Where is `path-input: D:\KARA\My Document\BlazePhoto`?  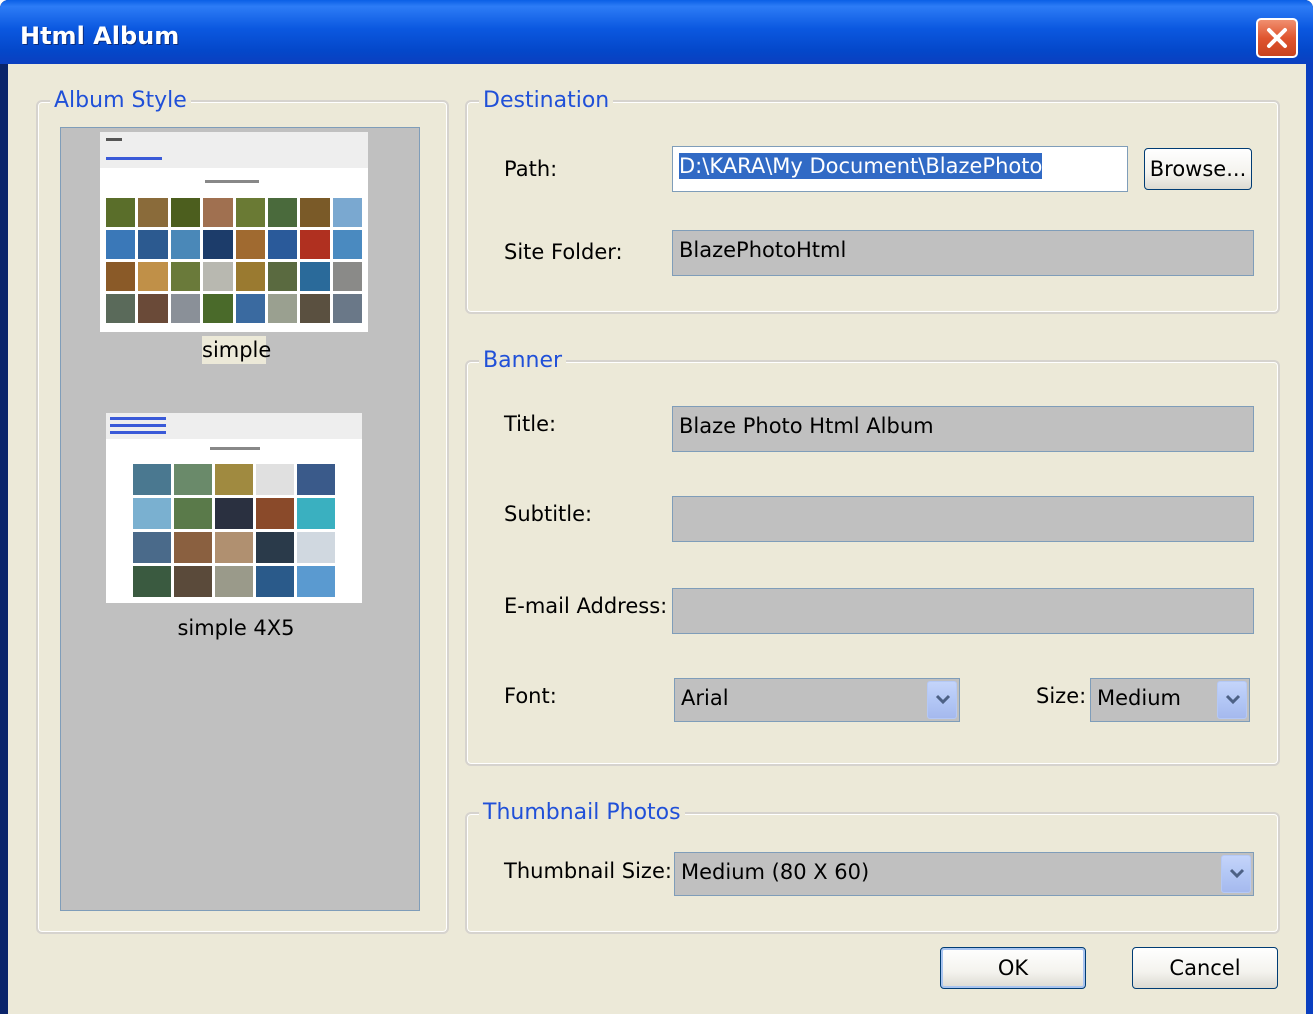 path-input: D:\KARA\My Document\BlazePhoto is located at coordinates (900, 169).